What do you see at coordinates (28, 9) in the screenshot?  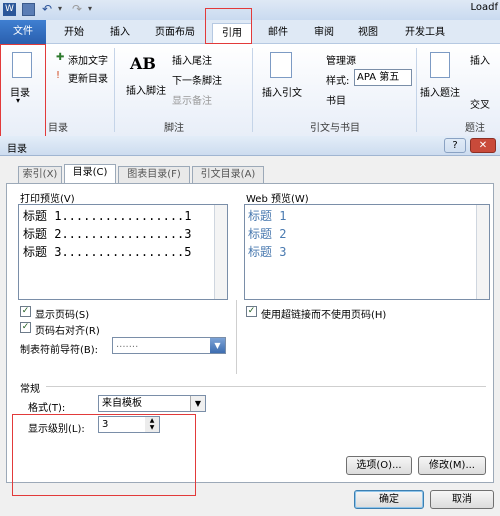 I see `save-icon` at bounding box center [28, 9].